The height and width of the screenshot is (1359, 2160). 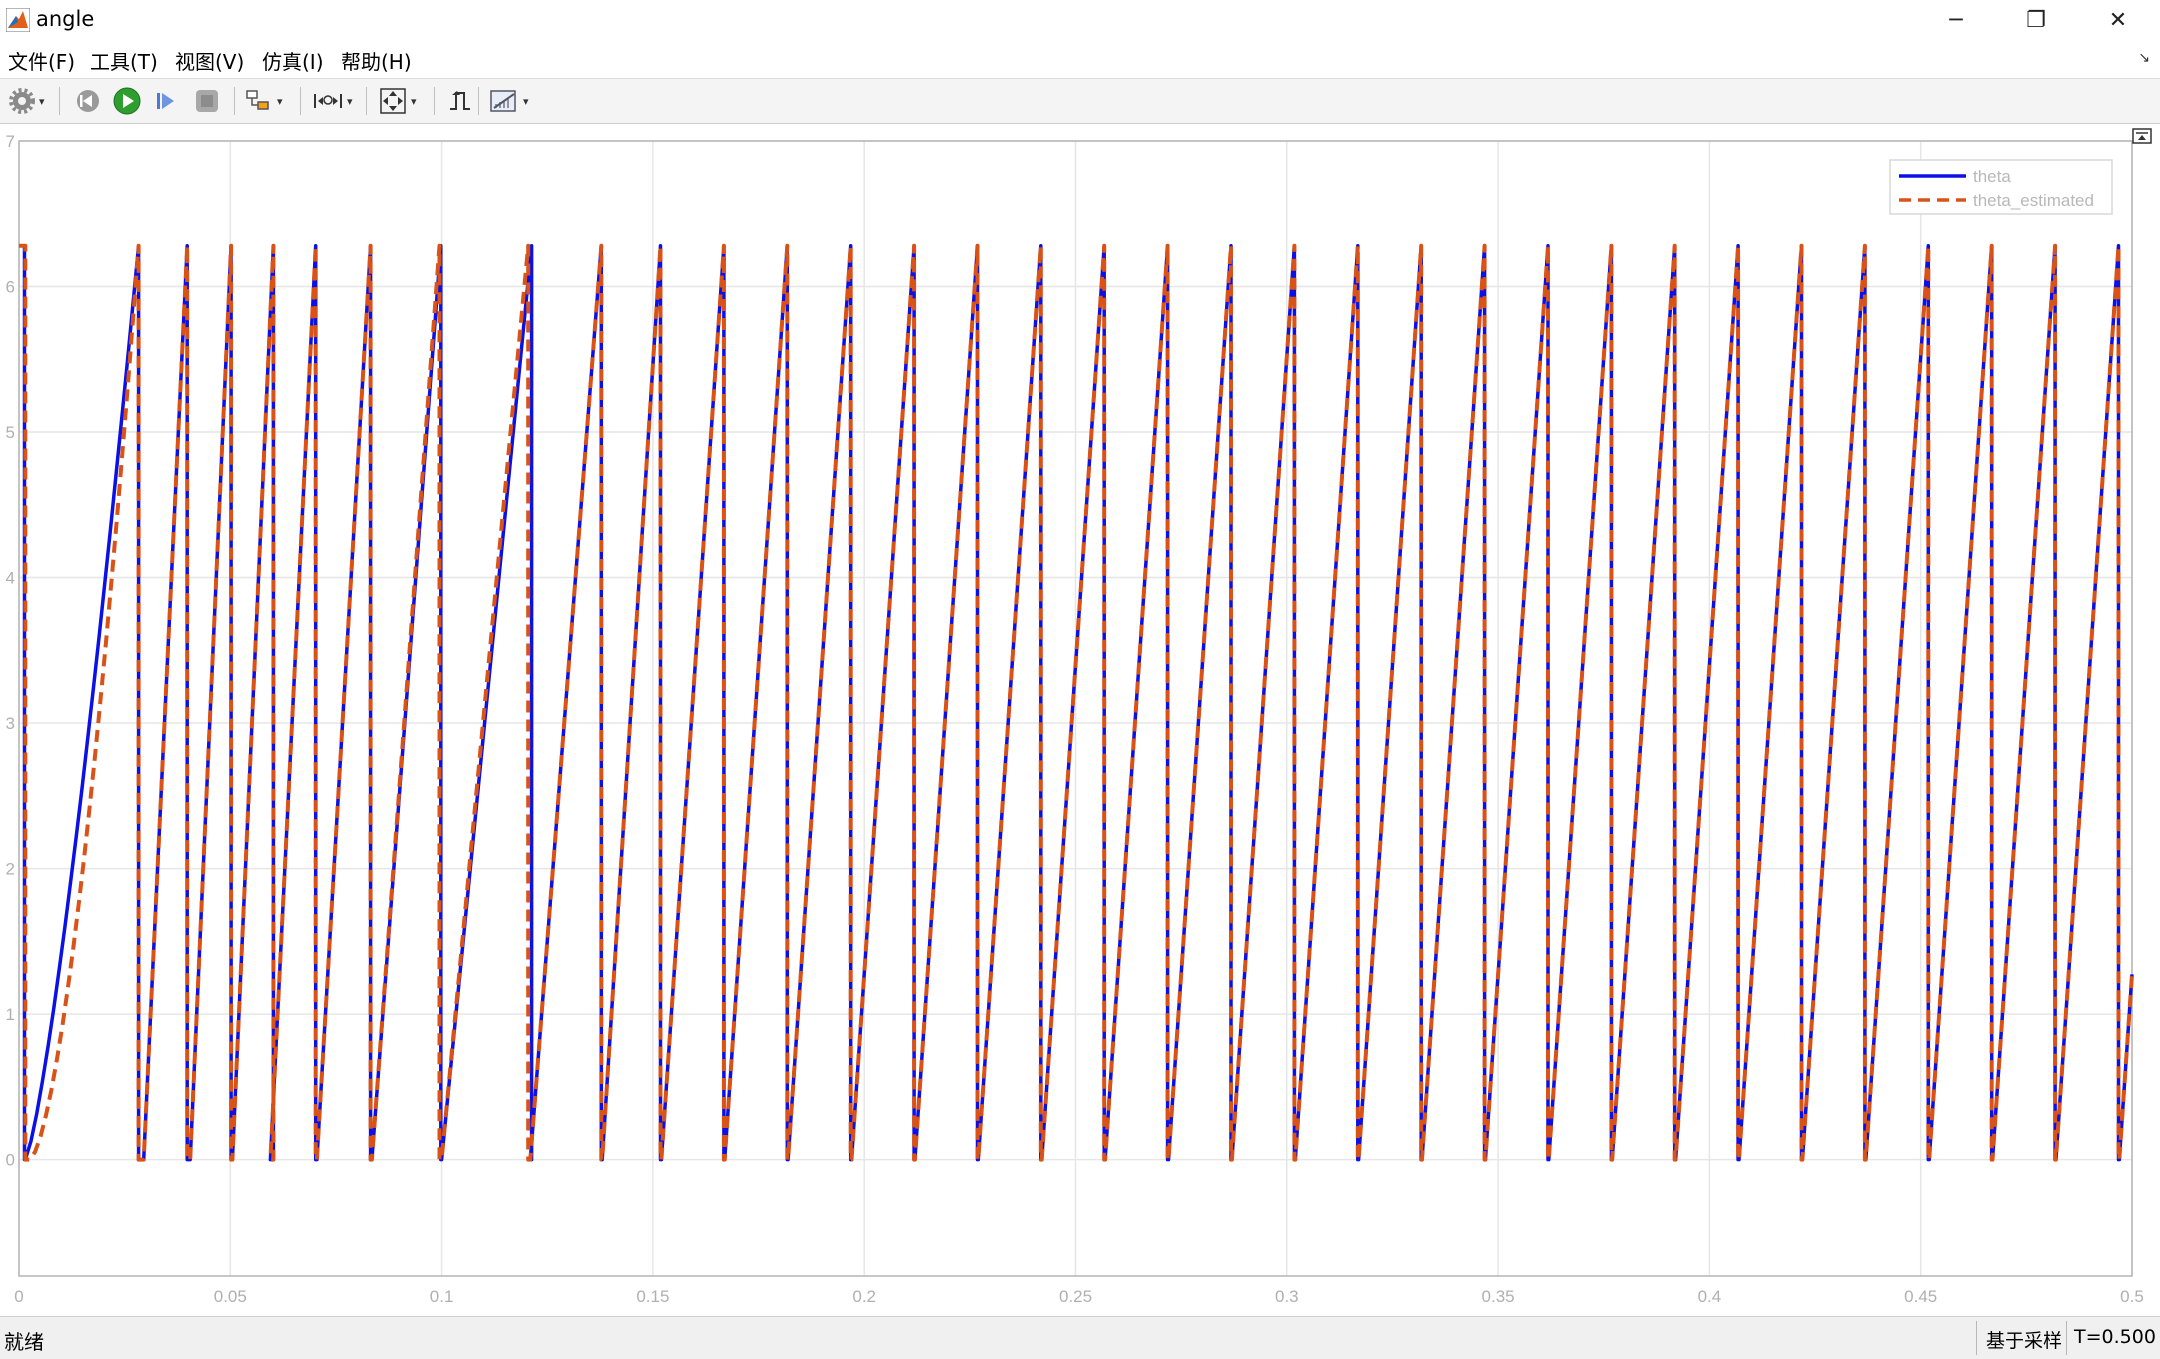 I want to click on stop-icon, so click(x=207, y=101).